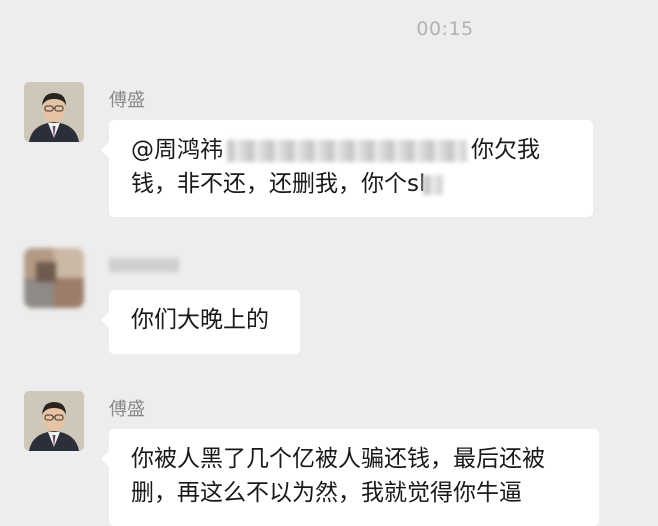 The width and height of the screenshot is (658, 526). Describe the element at coordinates (326, 493) in the screenshot. I see `message-line-2: 删，再这么不以为然，我就觉得你牛逼` at that location.